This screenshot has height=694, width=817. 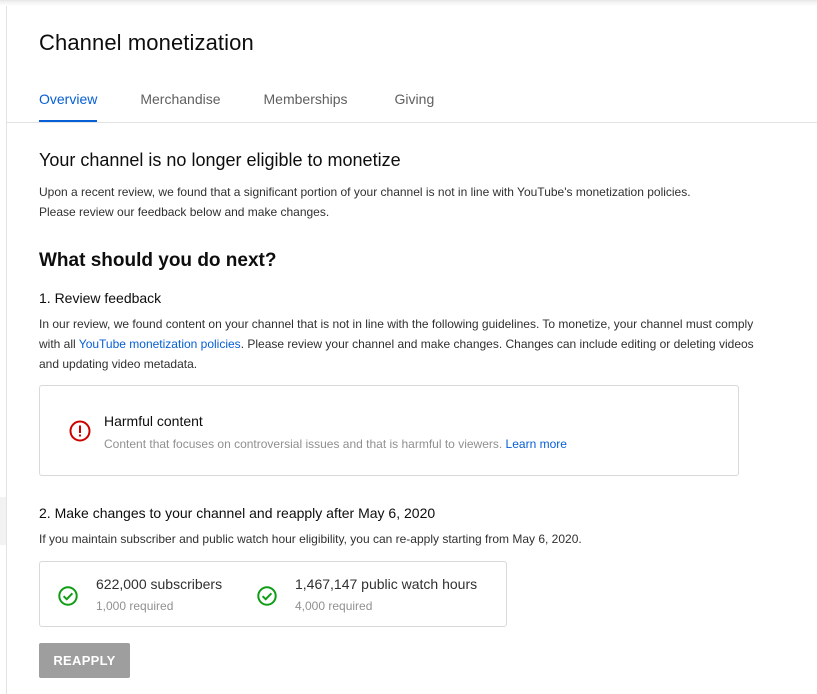 I want to click on error-icon, so click(x=80, y=431).